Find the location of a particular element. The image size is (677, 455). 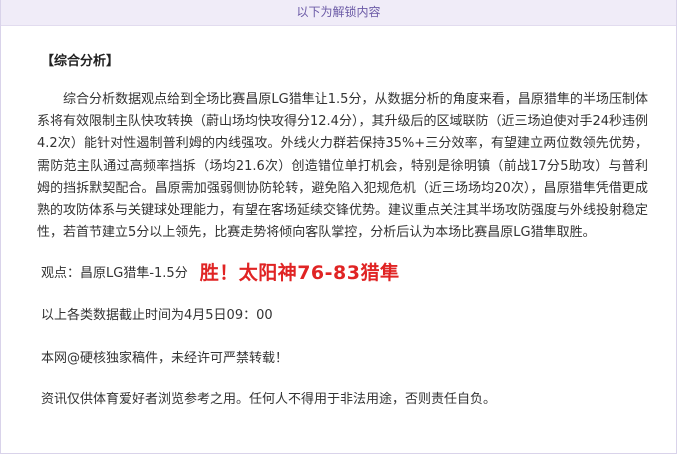

view-label: 观点： is located at coordinates (61, 273).